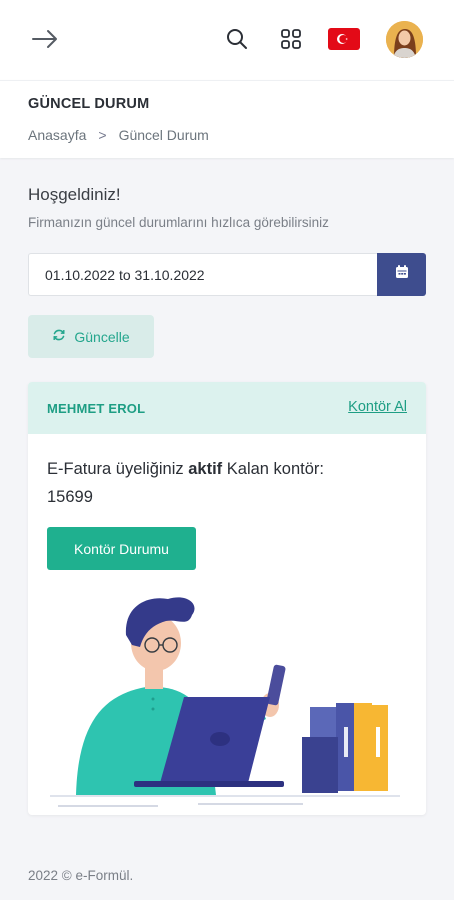 The image size is (454, 900). I want to click on credit-status-button: Kontör Durumu, so click(121, 548).